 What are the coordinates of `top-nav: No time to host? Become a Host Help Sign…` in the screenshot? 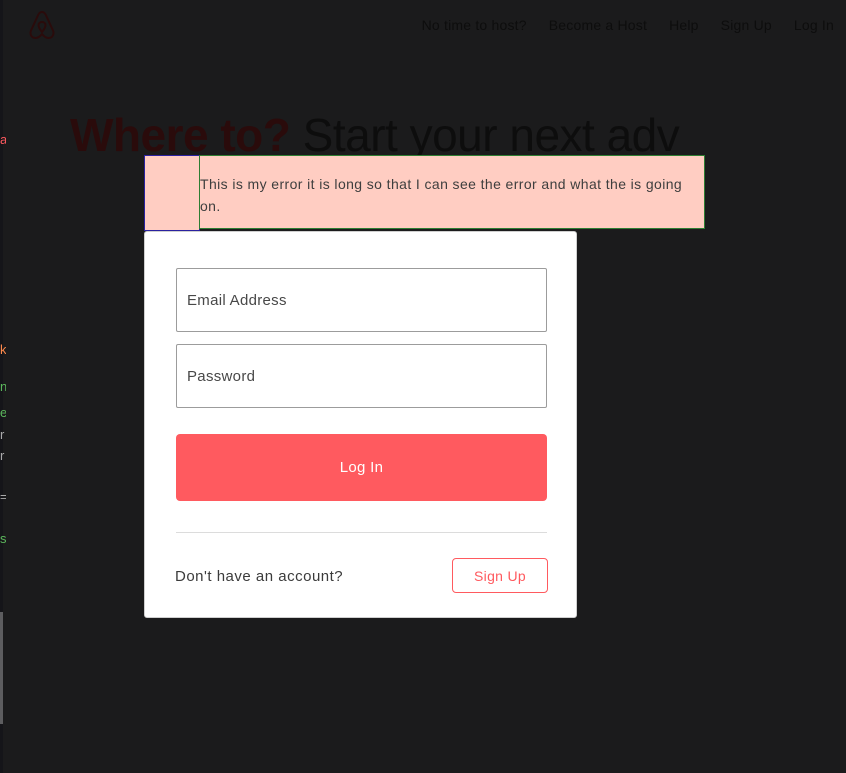 It's located at (628, 25).